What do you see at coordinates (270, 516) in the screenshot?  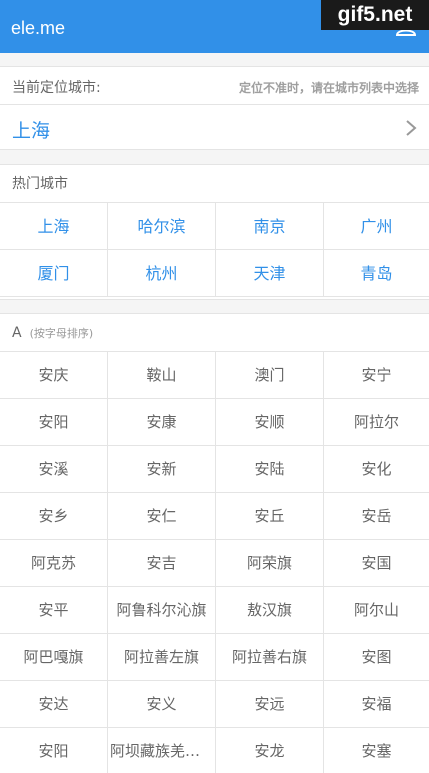 I see `city-item: 安丘` at bounding box center [270, 516].